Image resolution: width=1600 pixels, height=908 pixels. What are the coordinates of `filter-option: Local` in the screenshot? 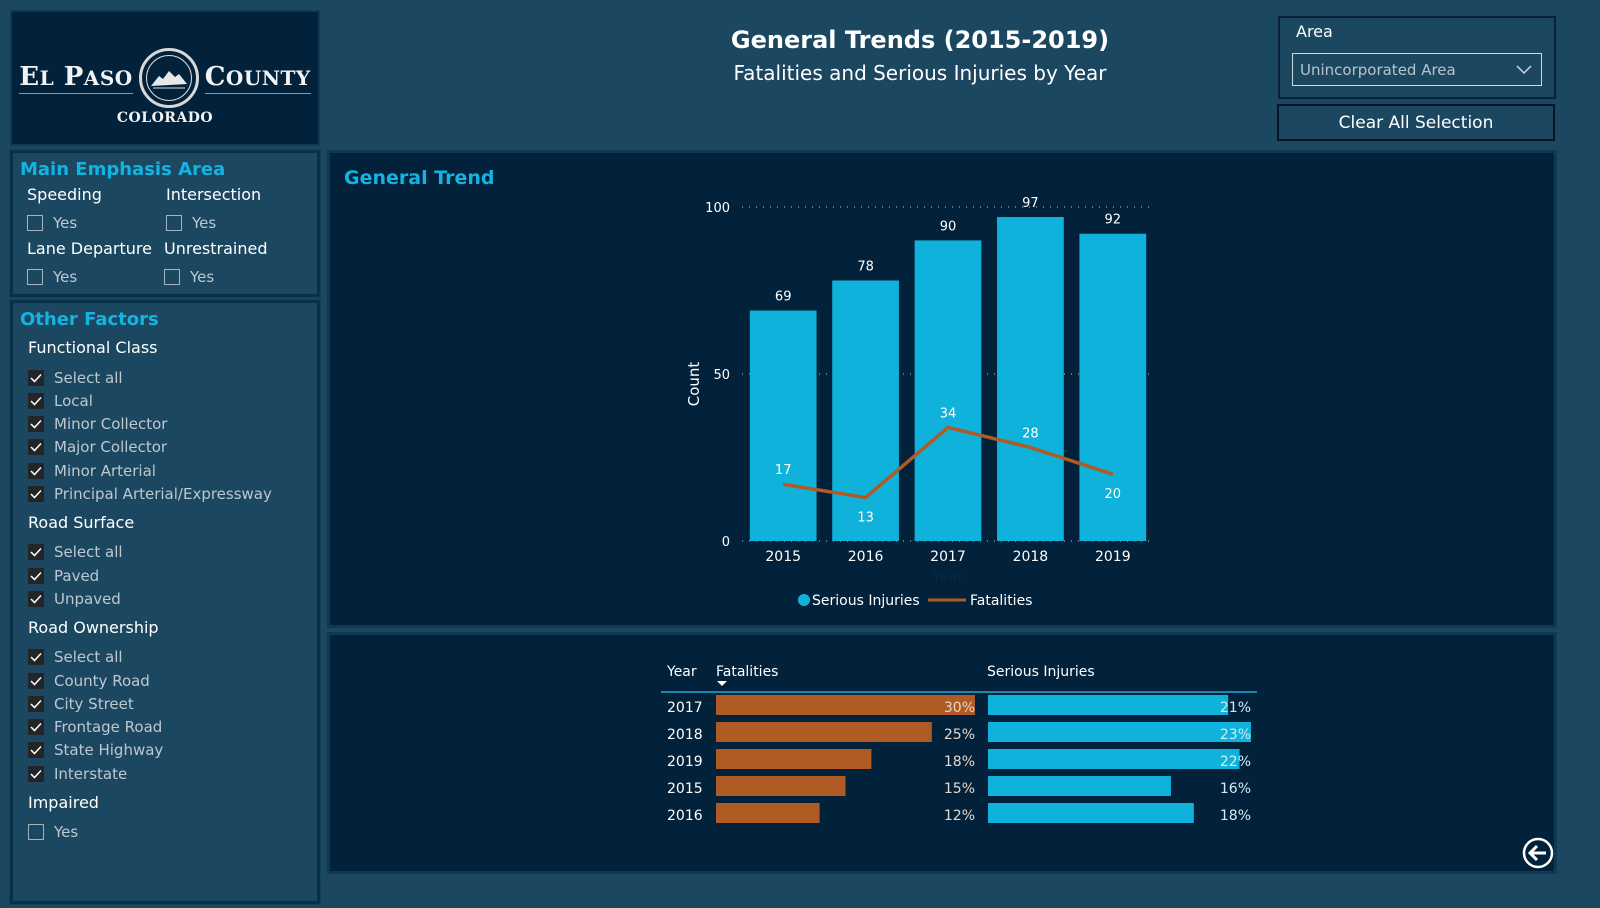 It's located at (60, 400).